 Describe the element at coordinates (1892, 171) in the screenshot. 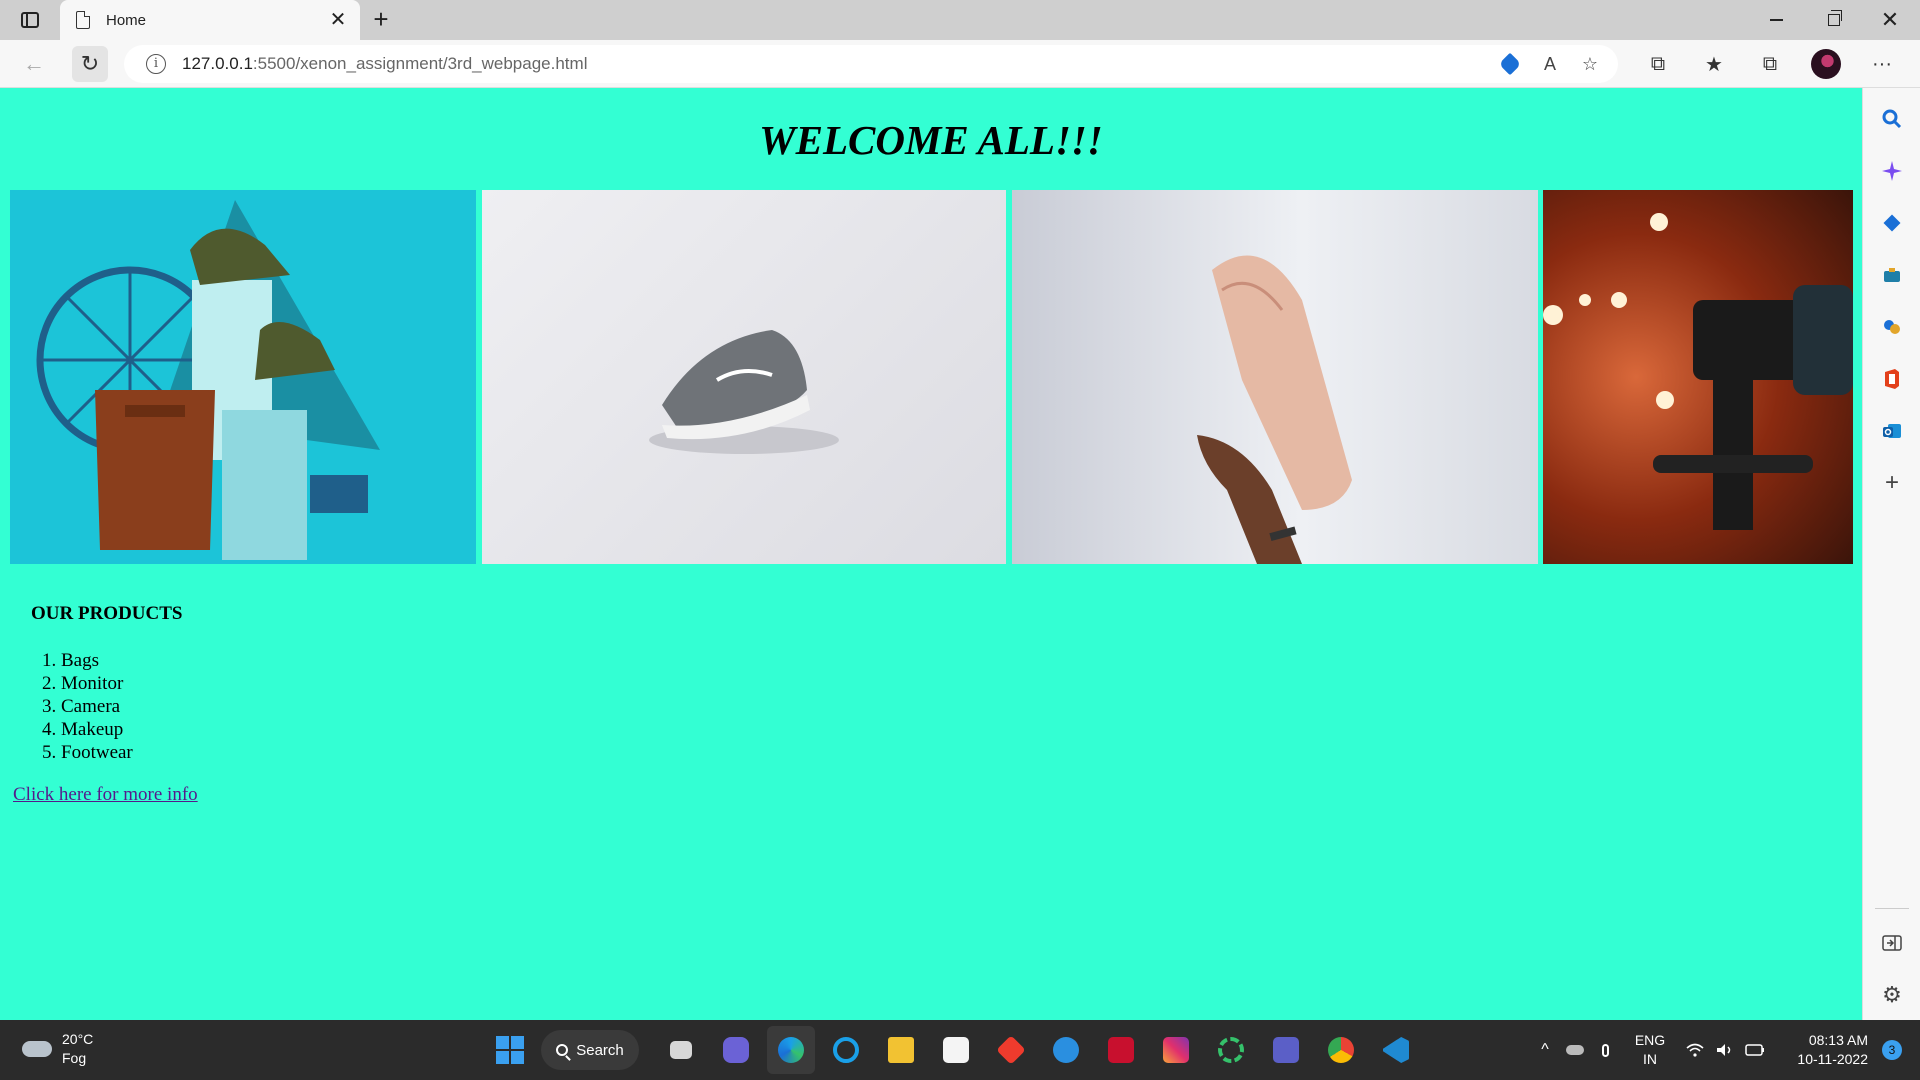

I see `copilot-icon` at that location.